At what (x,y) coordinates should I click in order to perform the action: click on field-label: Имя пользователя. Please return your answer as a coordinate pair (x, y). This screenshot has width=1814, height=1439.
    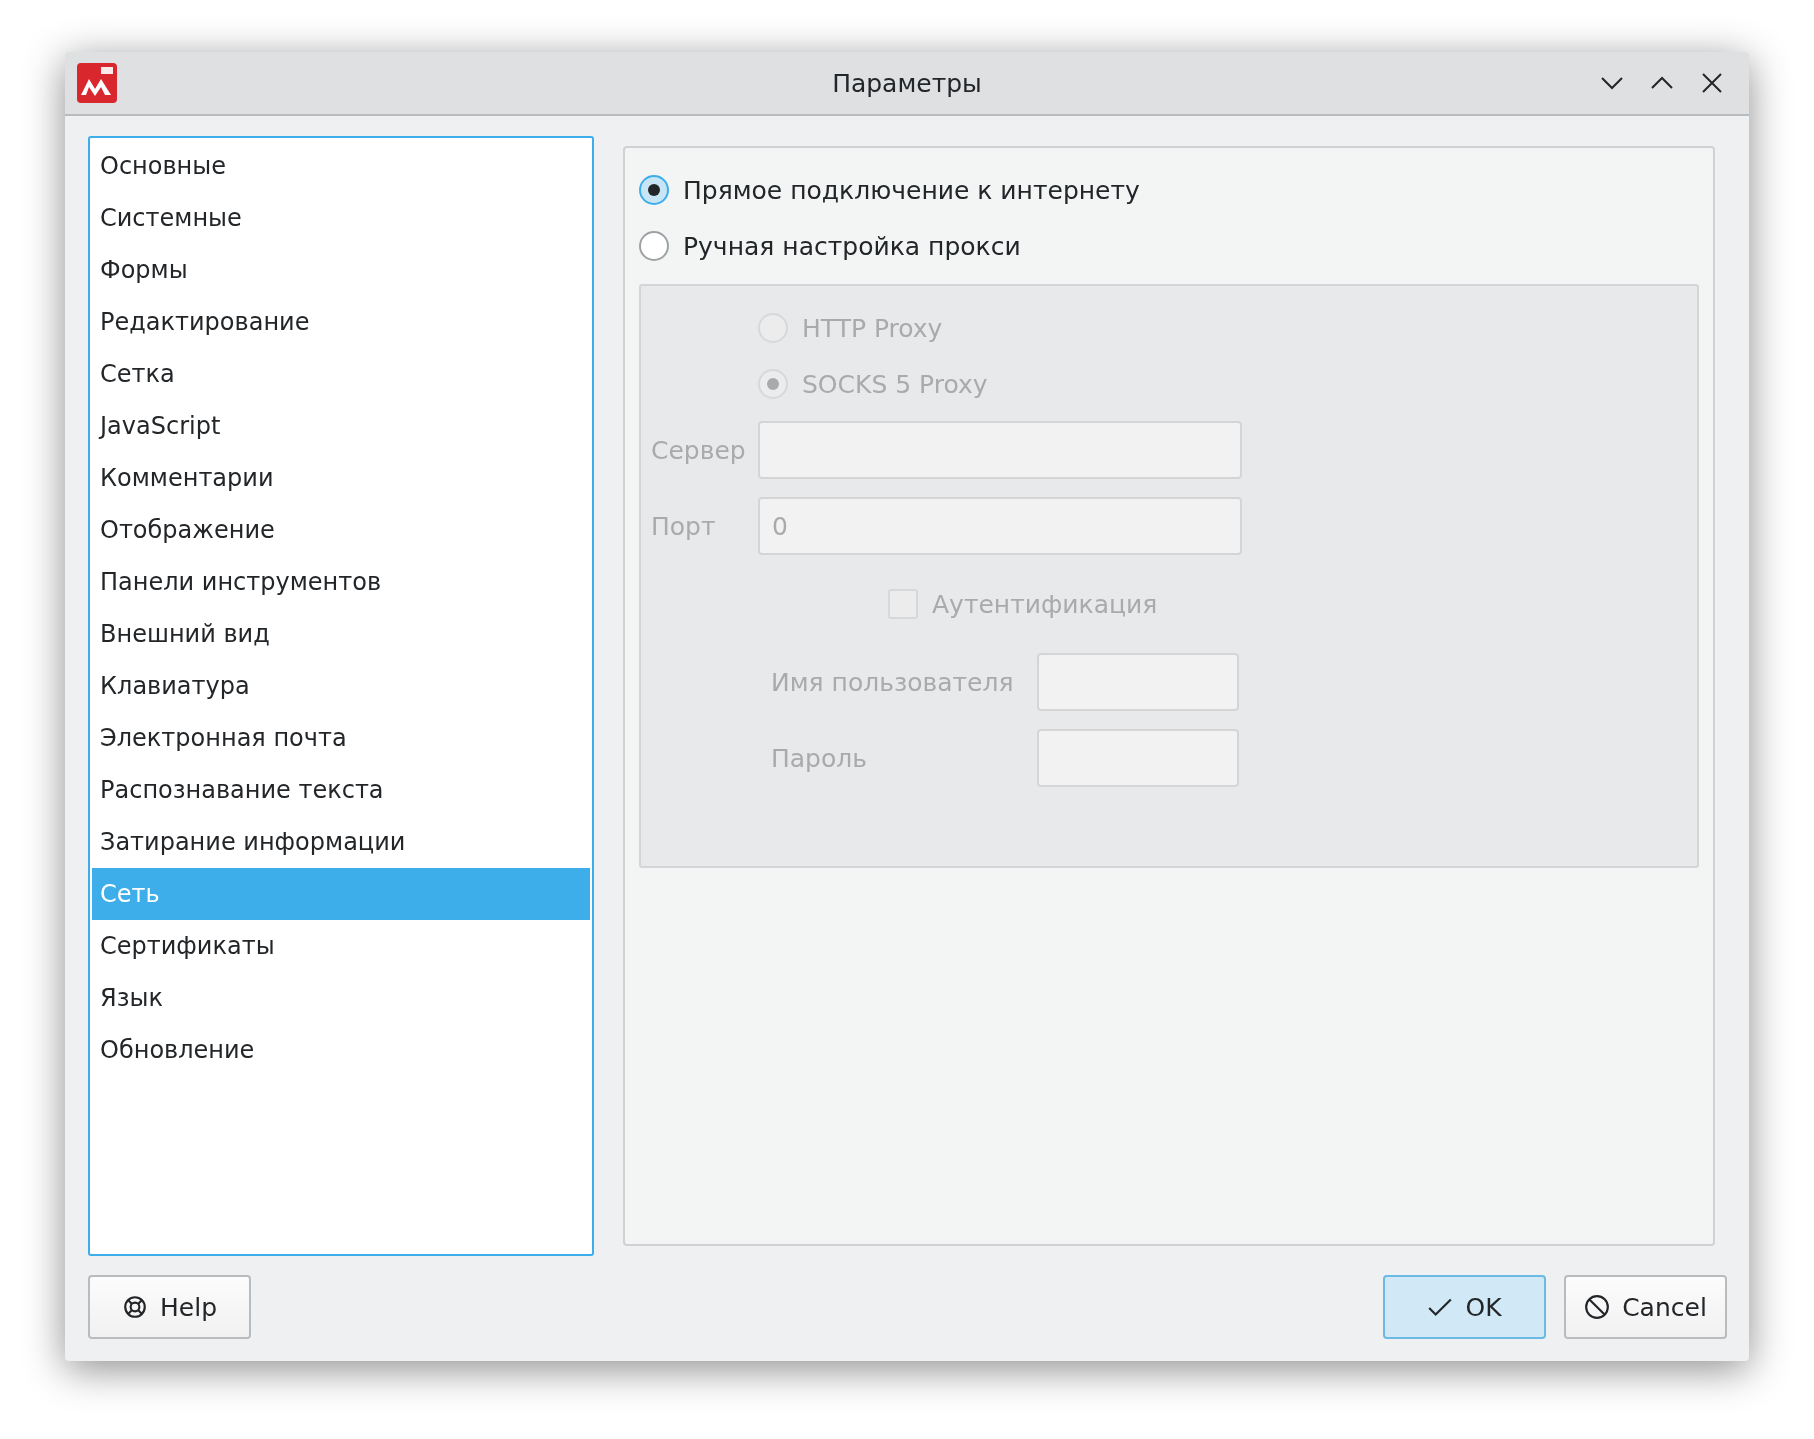
    Looking at the image, I should click on (893, 682).